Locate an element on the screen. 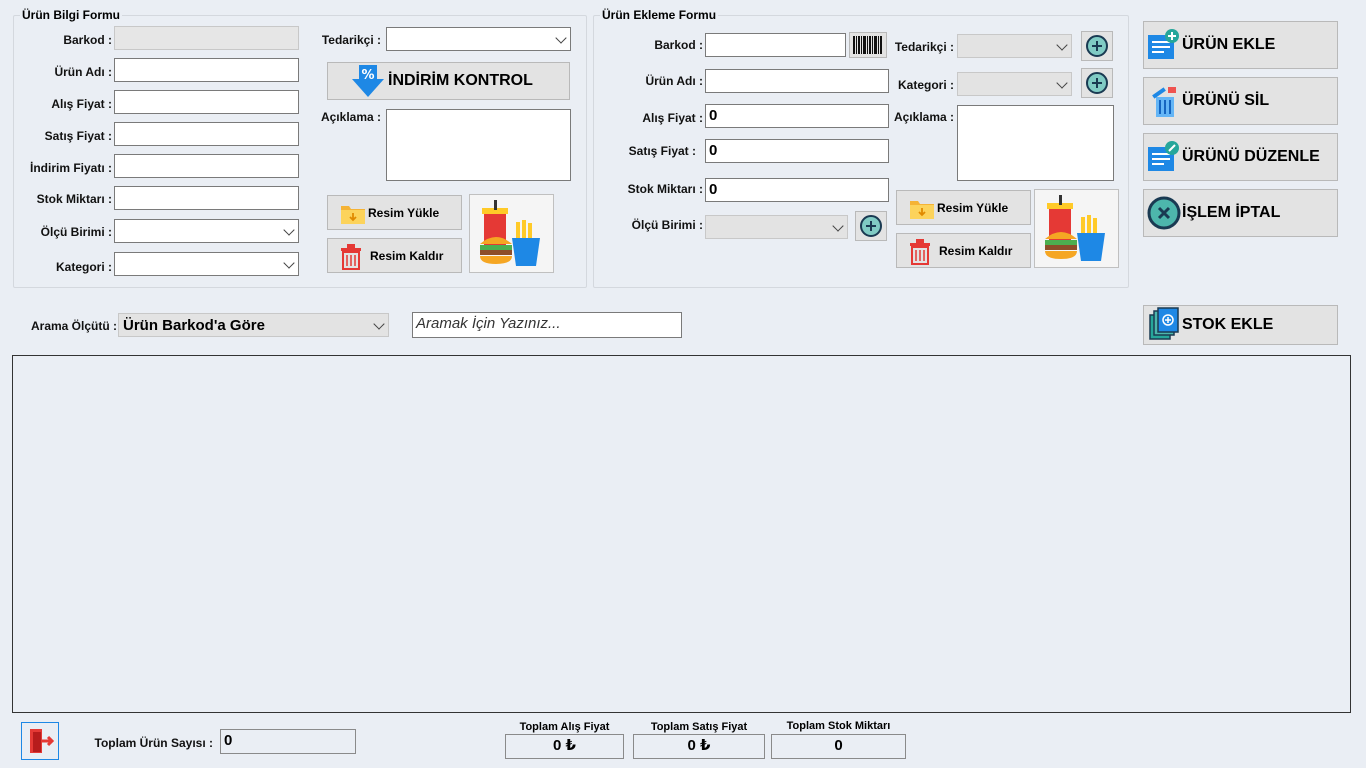 This screenshot has width=1366, height=768. add-resim-kaldir-label: Resim Kaldır is located at coordinates (976, 250).